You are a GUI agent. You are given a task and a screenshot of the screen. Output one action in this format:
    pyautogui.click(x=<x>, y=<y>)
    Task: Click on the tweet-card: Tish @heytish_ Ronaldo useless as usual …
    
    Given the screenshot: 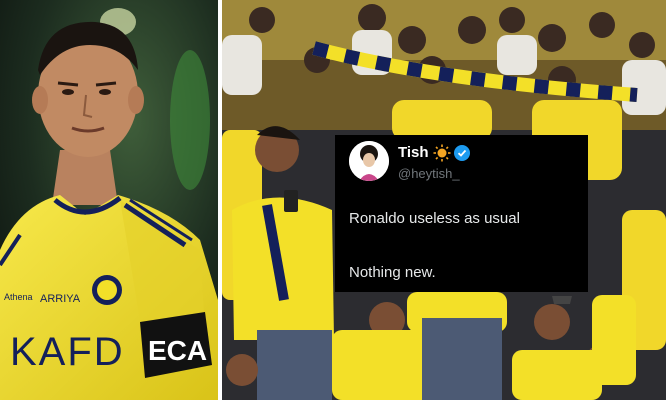 What is the action you would take?
    pyautogui.click(x=461, y=213)
    